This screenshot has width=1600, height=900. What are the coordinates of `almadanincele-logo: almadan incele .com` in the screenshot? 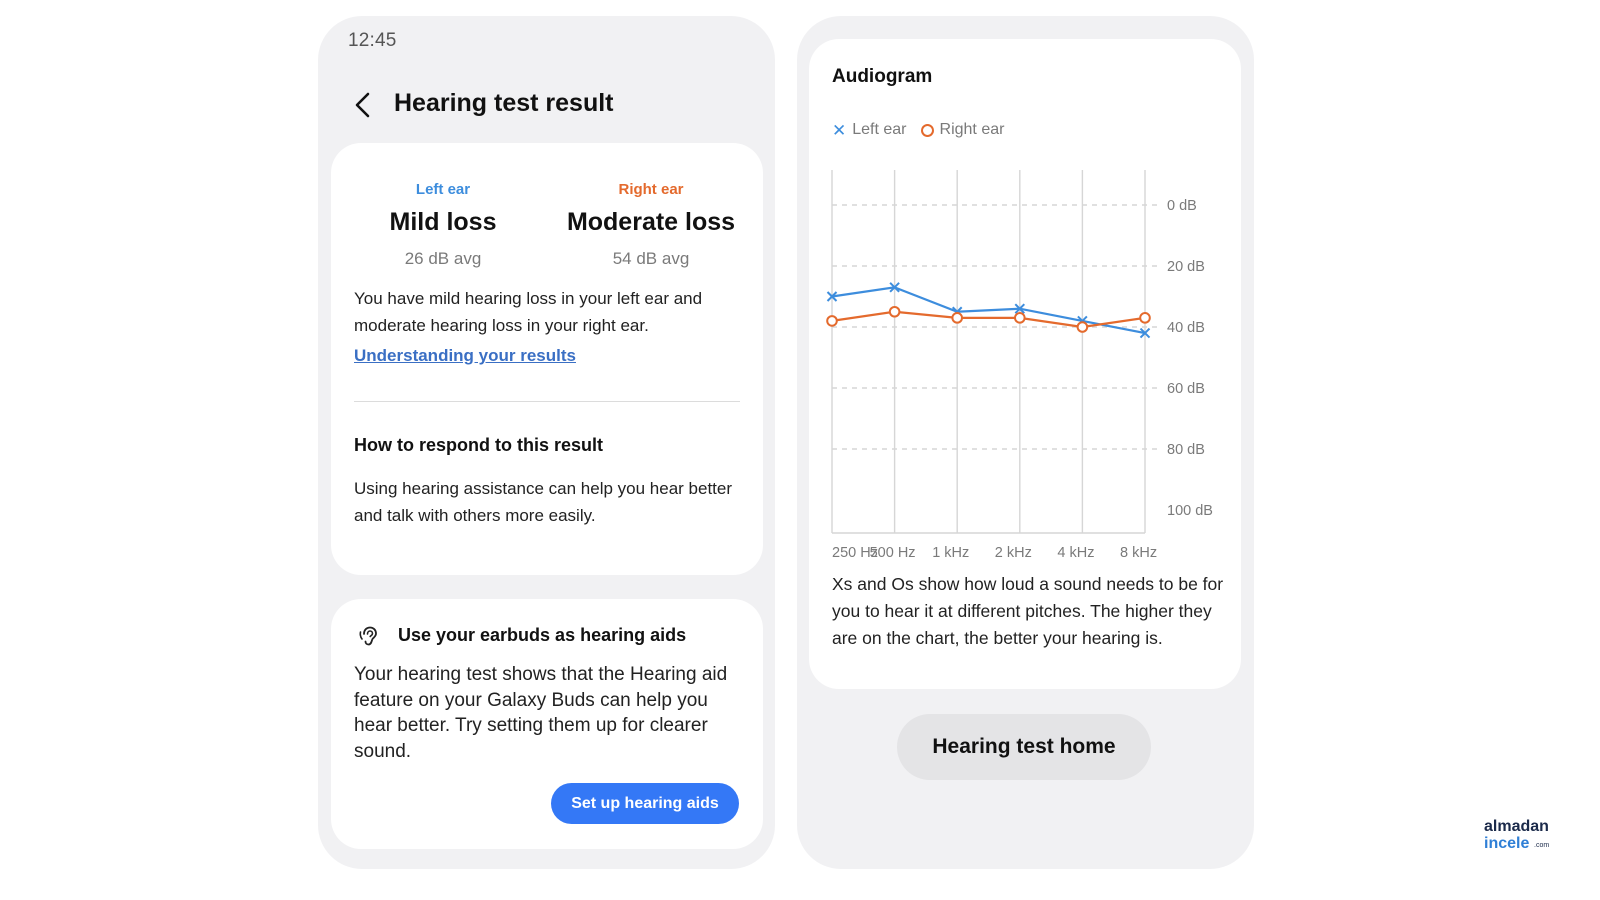 It's located at (1516, 835).